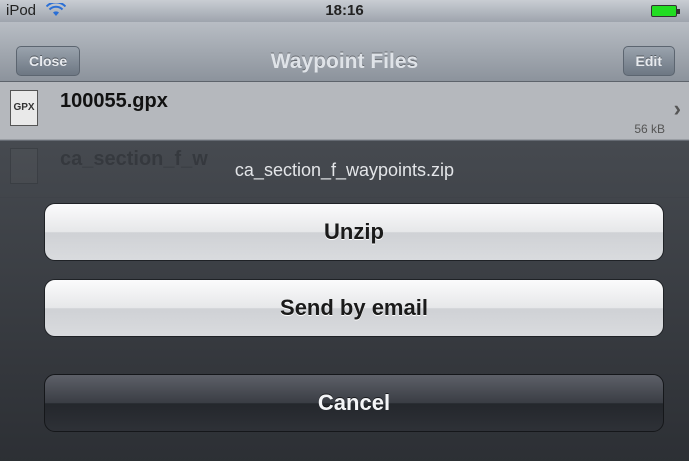 The image size is (689, 461). What do you see at coordinates (344, 170) in the screenshot?
I see `action-sheet-title: ca_section_f_waypoints.zip` at bounding box center [344, 170].